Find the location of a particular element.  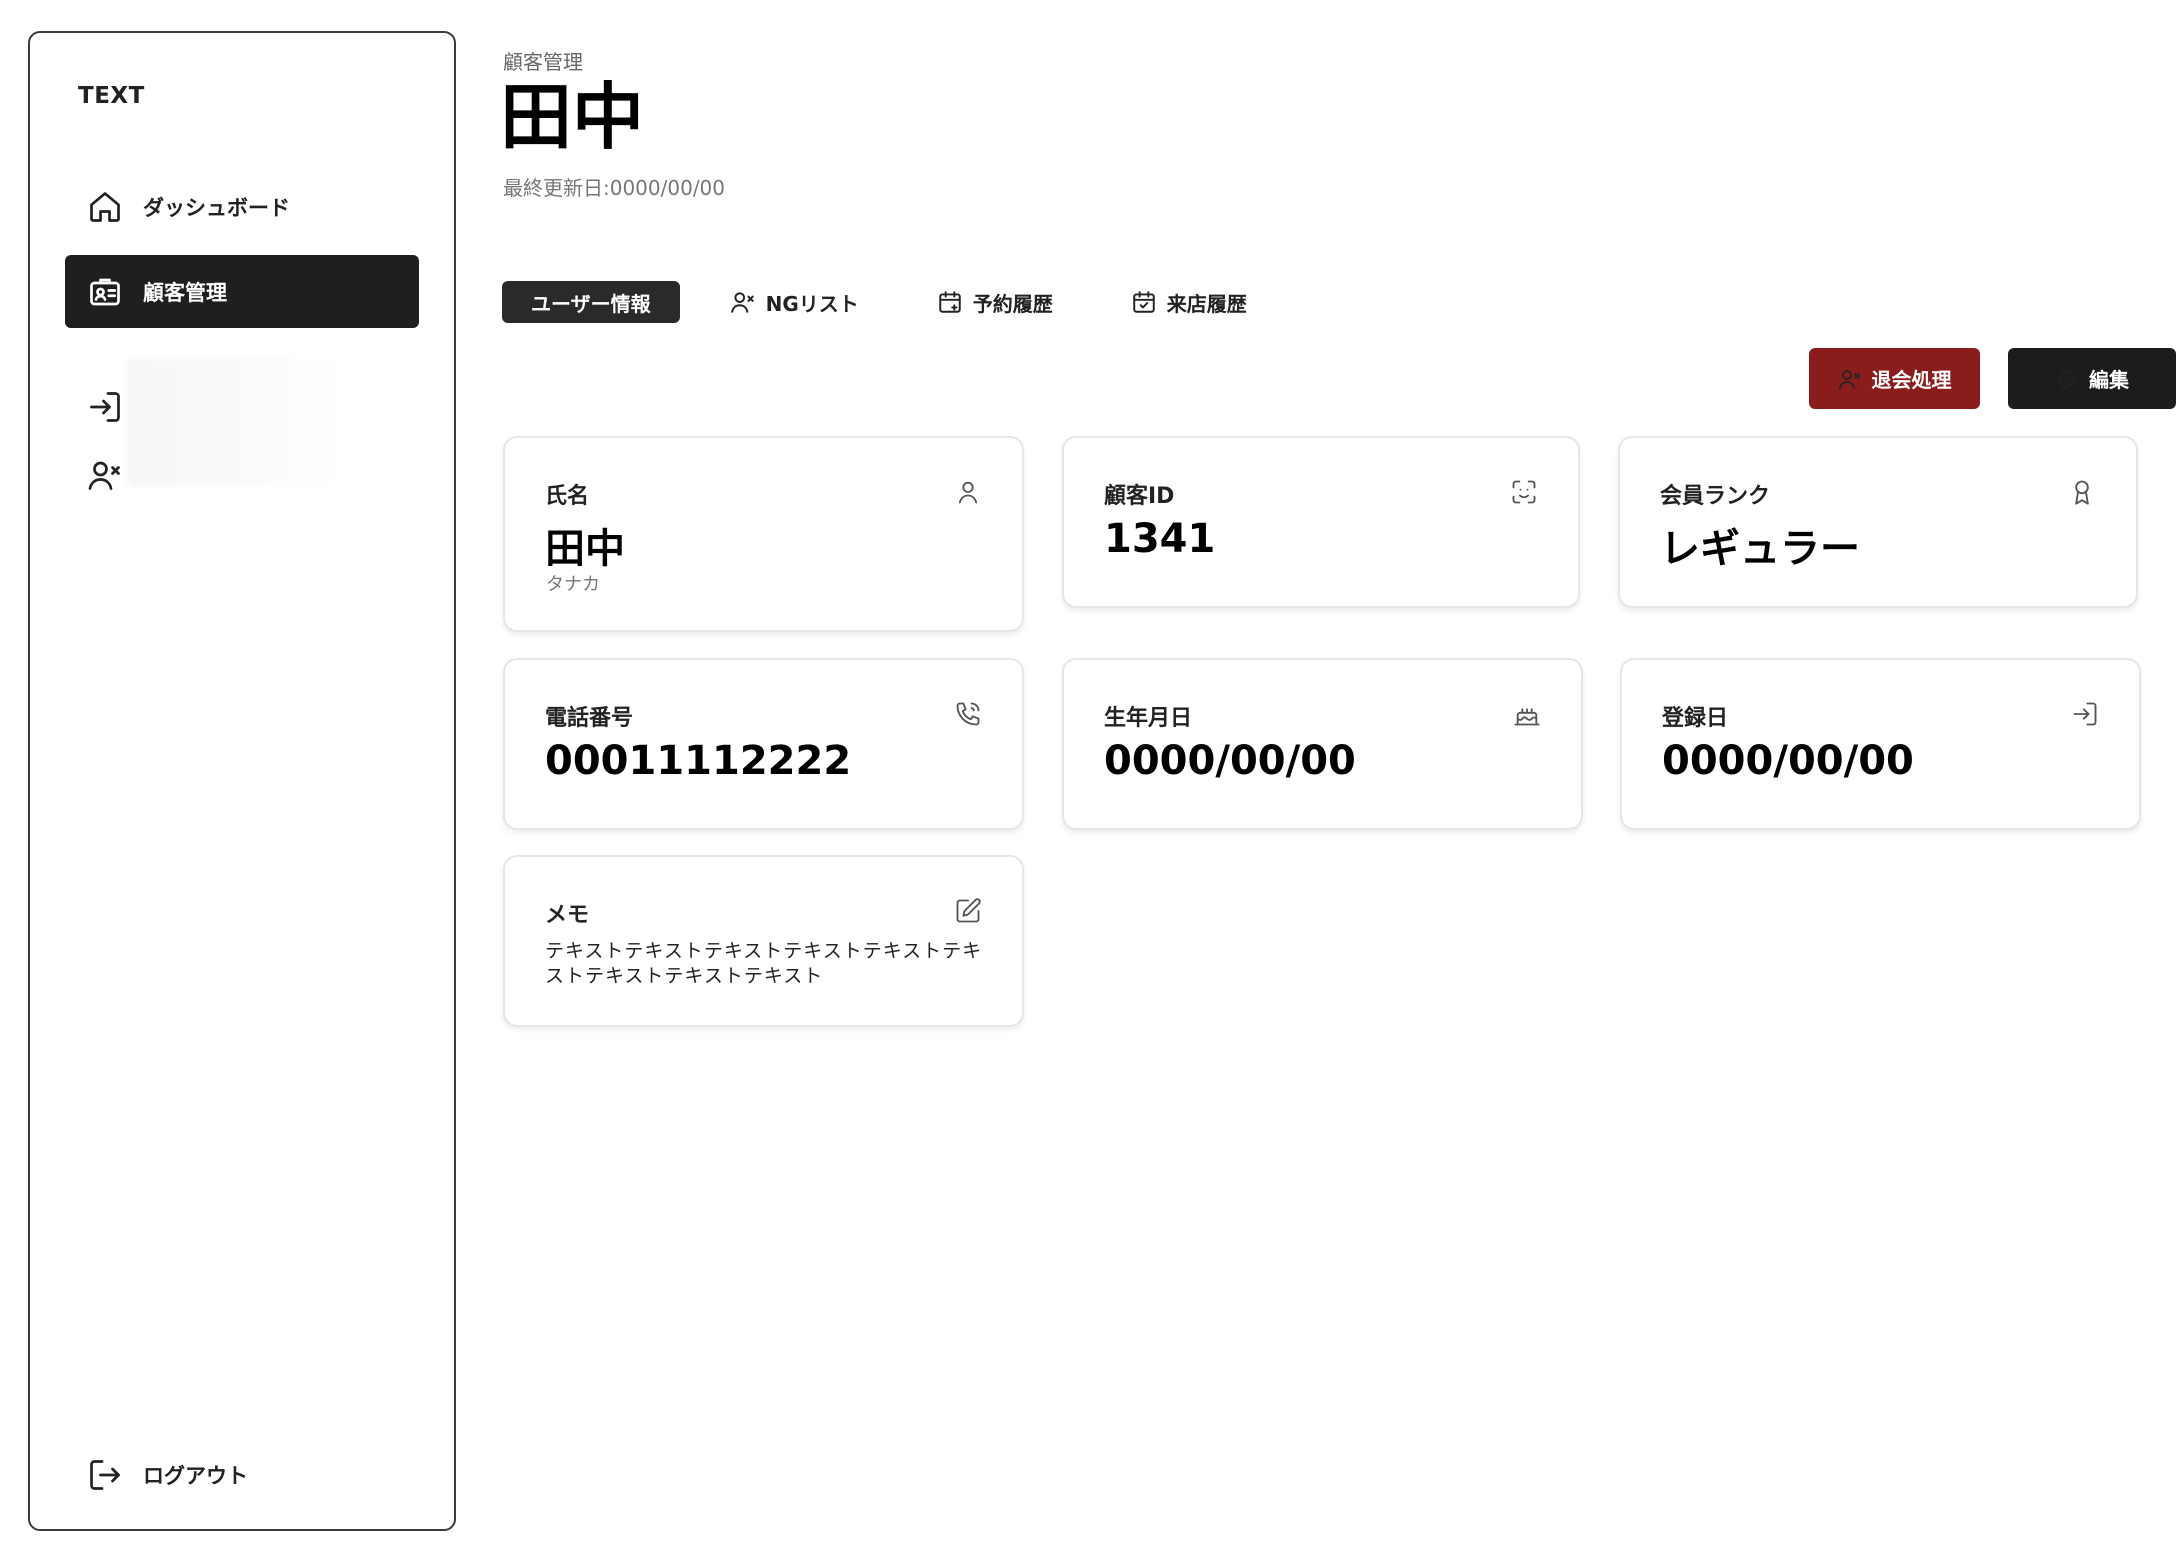

card-phone: 電話番号 00011112222 is located at coordinates (763, 744).